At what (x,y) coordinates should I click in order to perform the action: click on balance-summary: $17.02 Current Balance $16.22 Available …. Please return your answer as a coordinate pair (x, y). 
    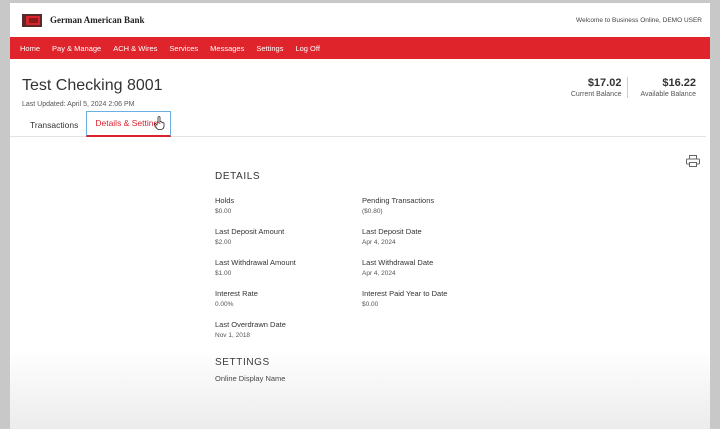
    Looking at the image, I should click on (633, 87).